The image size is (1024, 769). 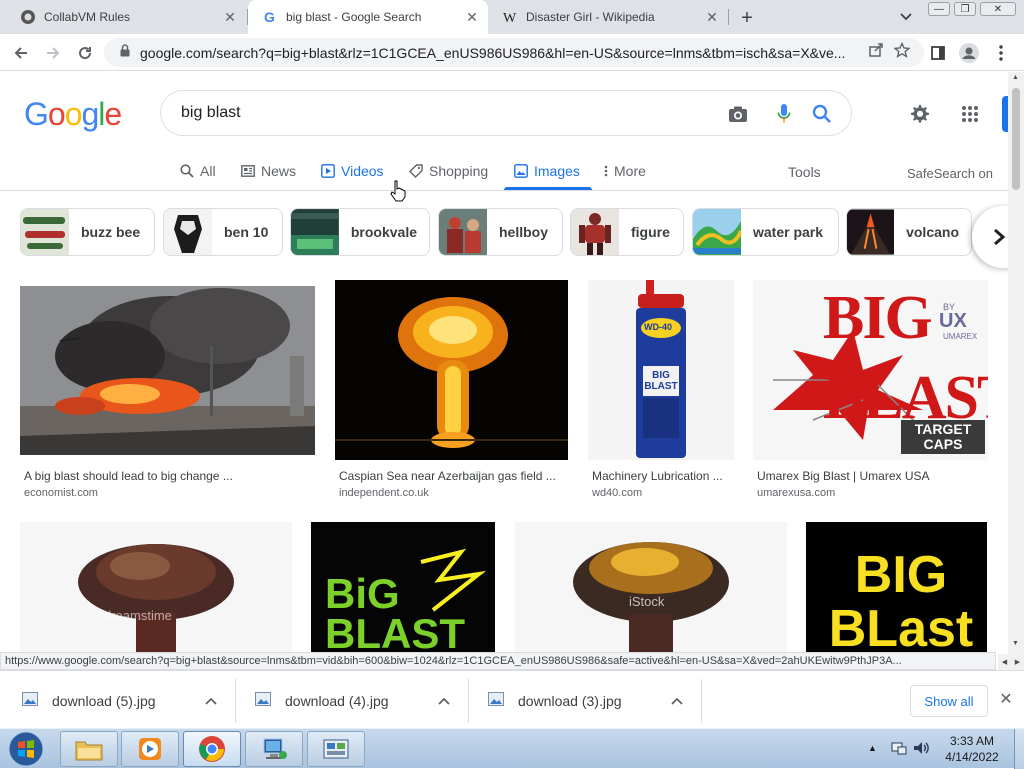 I want to click on logo-letter: g, so click(x=90, y=114).